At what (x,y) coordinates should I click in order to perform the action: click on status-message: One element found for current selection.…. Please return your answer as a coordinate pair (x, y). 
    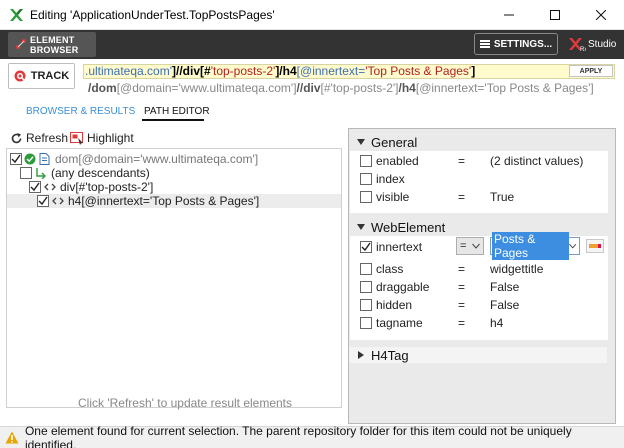
    Looking at the image, I should click on (298, 435).